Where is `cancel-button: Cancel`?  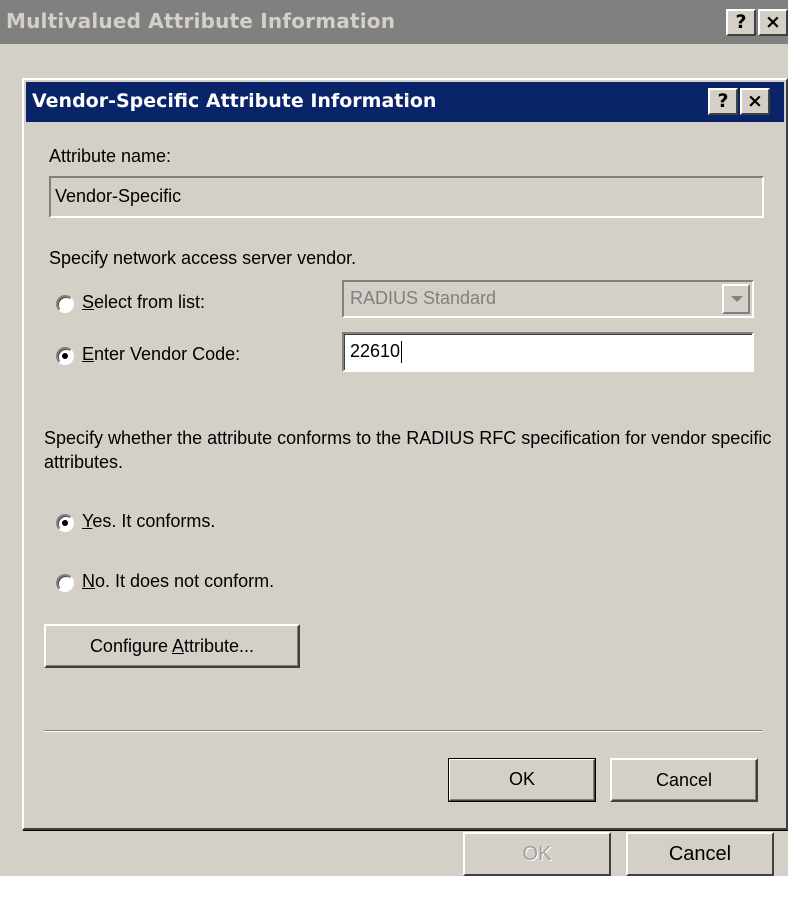
cancel-button: Cancel is located at coordinates (684, 780).